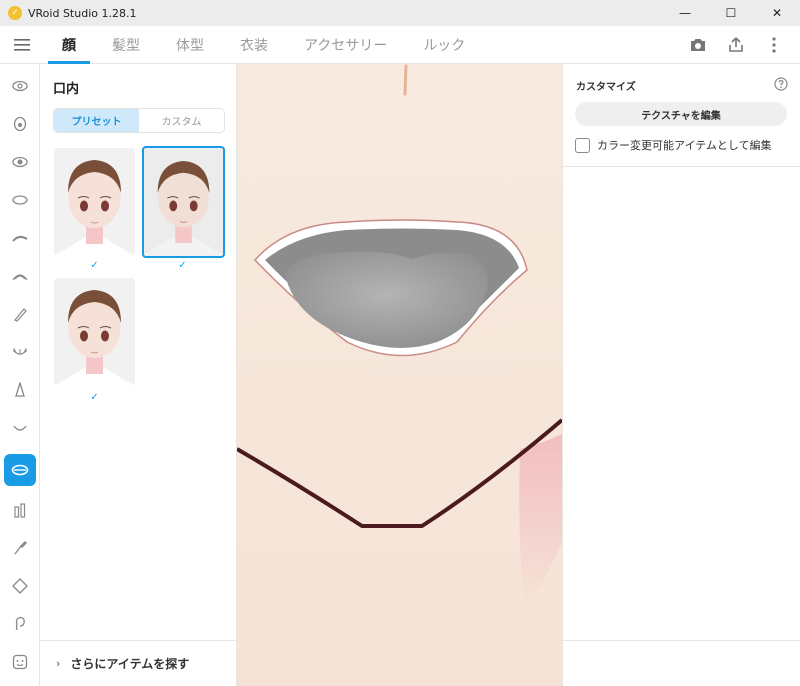  I want to click on menu-button, so click(22, 45).